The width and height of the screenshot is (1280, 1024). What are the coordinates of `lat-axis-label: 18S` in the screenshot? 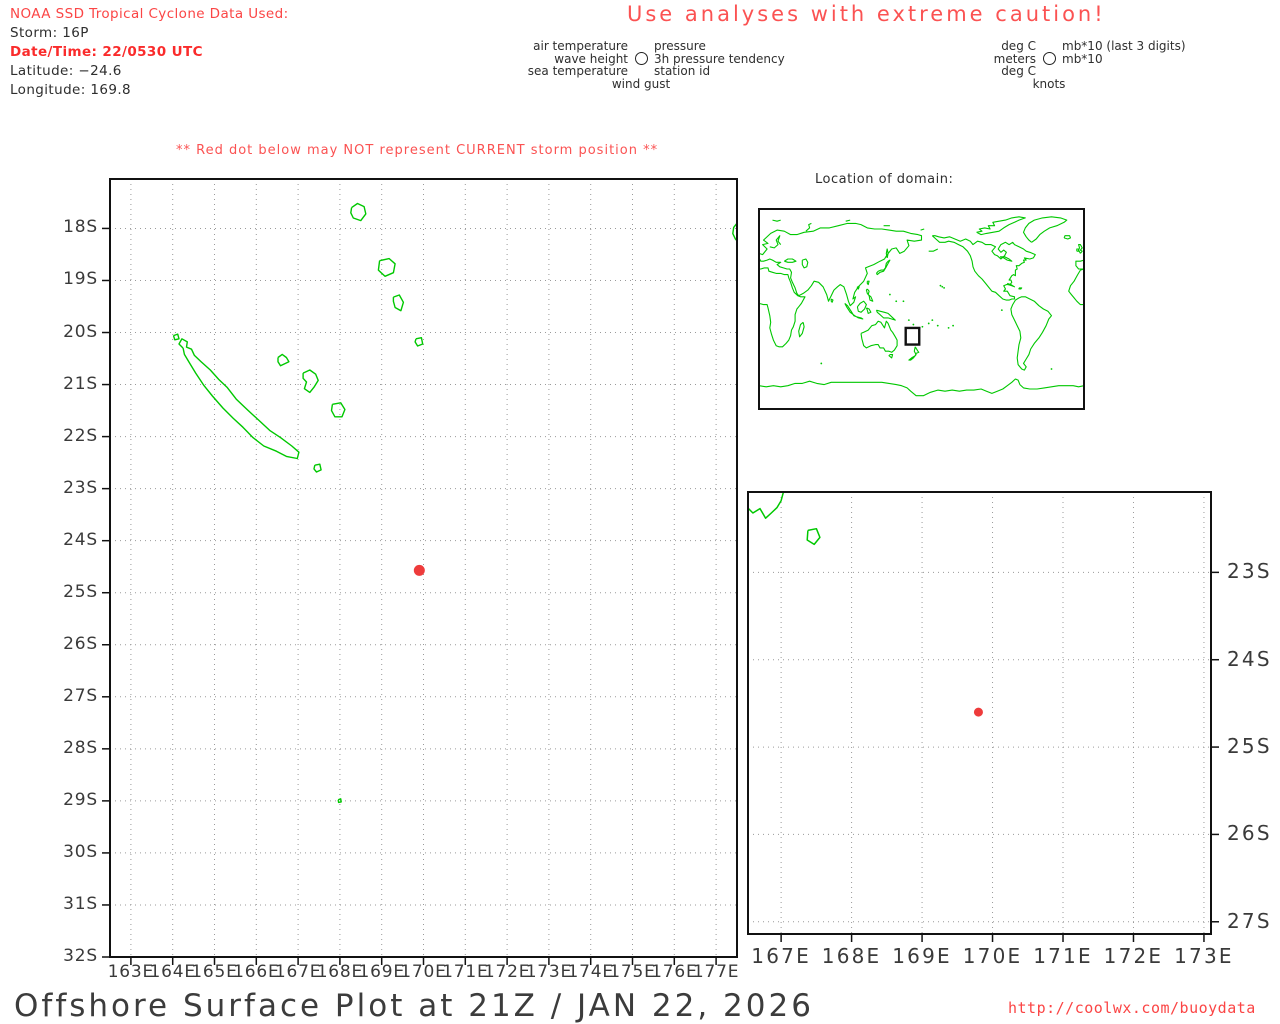 It's located at (80, 227).